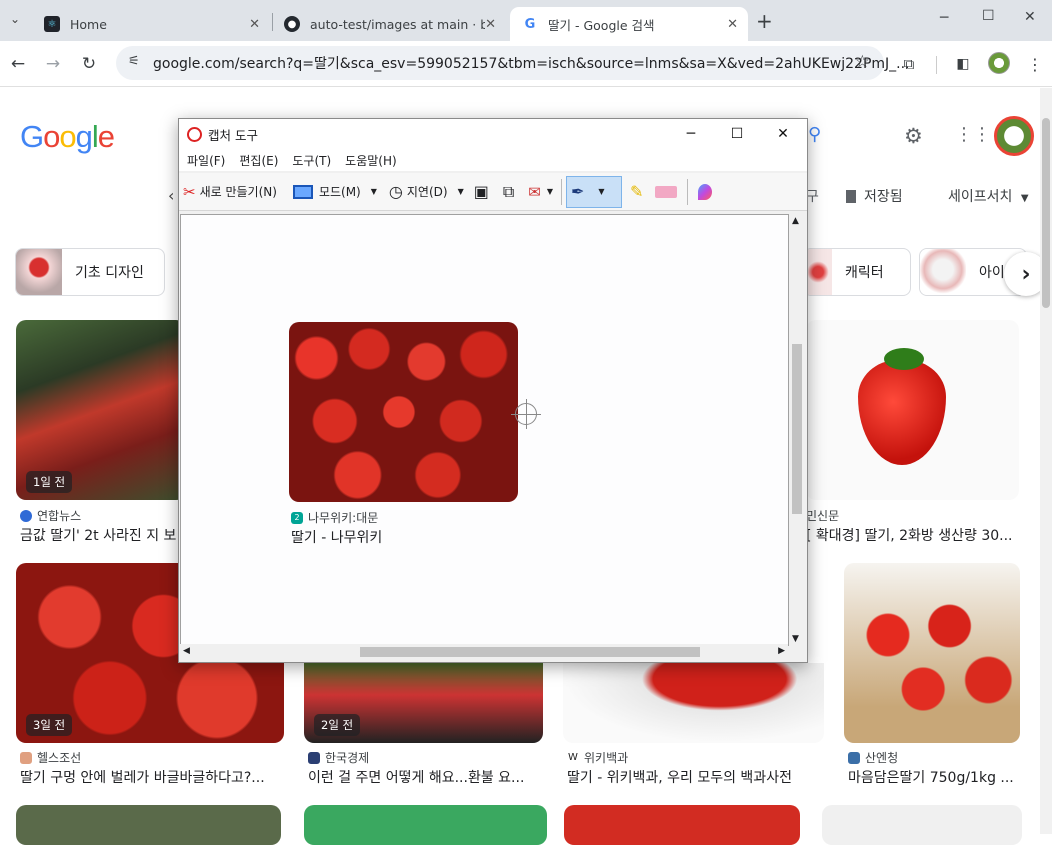  What do you see at coordinates (636, 192) in the screenshot?
I see `highlighter-icon: ✎` at bounding box center [636, 192].